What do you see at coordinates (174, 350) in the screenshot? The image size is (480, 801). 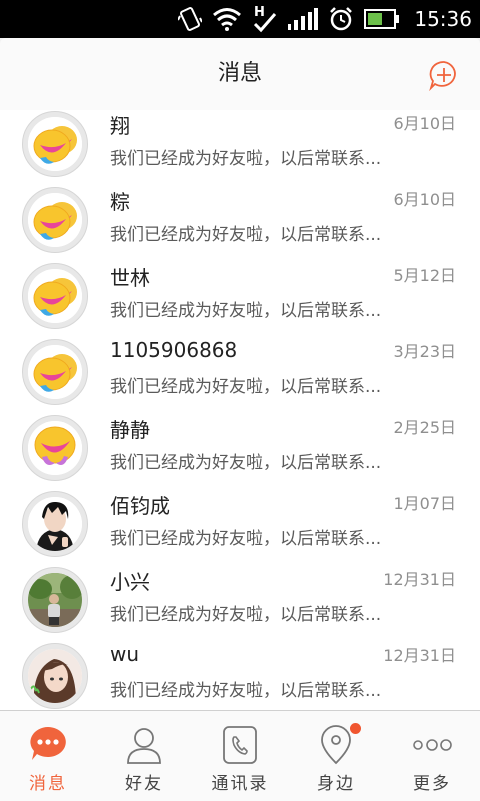 I see `conversation-name: 1105906868` at bounding box center [174, 350].